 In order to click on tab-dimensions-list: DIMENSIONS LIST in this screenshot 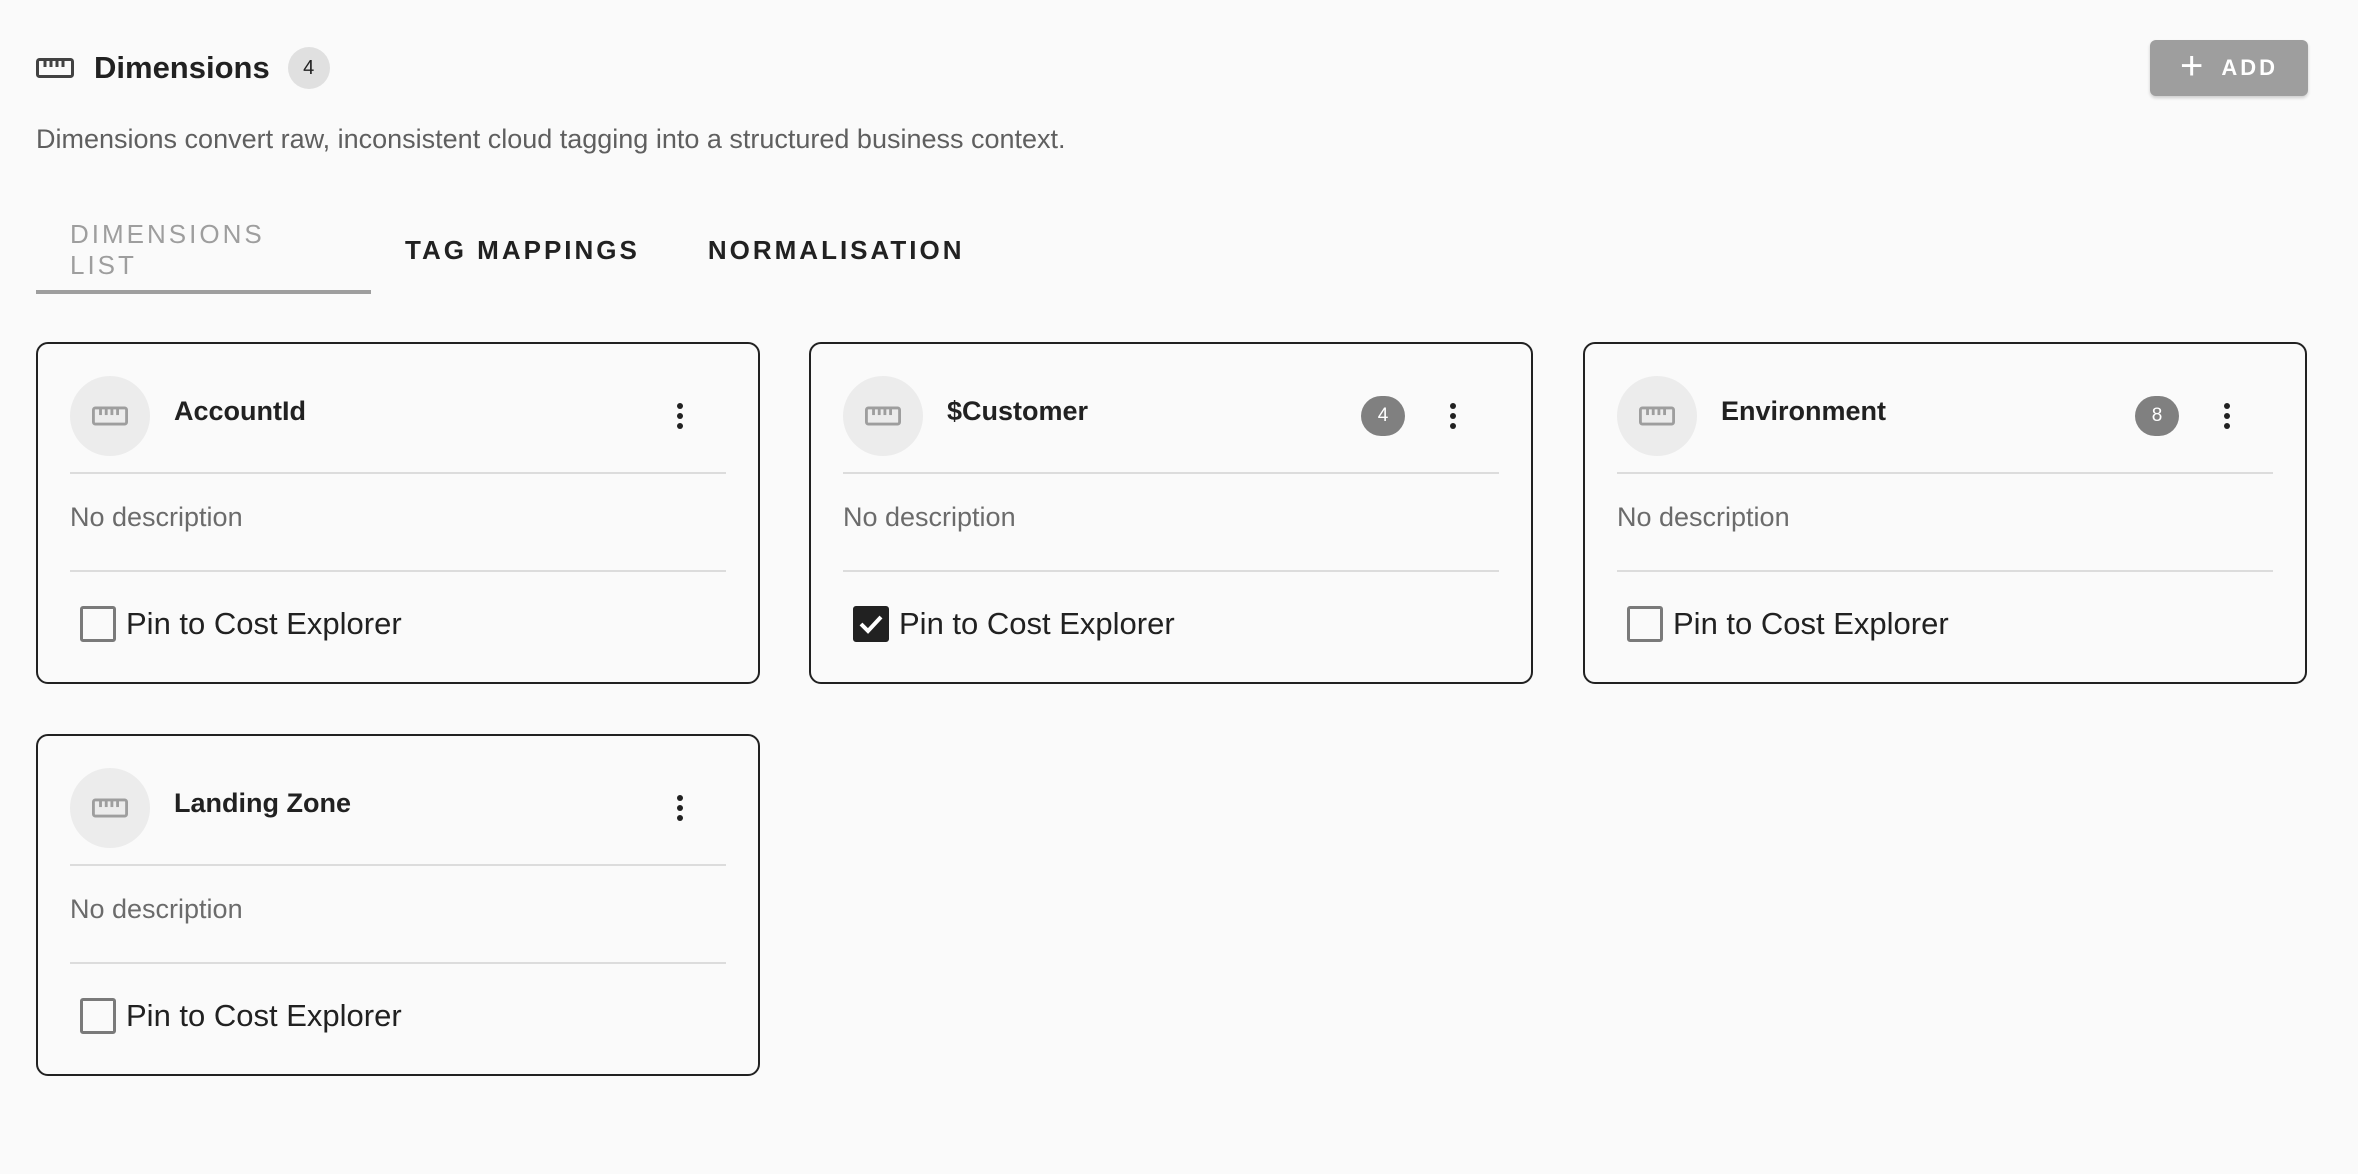, I will do `click(203, 252)`.